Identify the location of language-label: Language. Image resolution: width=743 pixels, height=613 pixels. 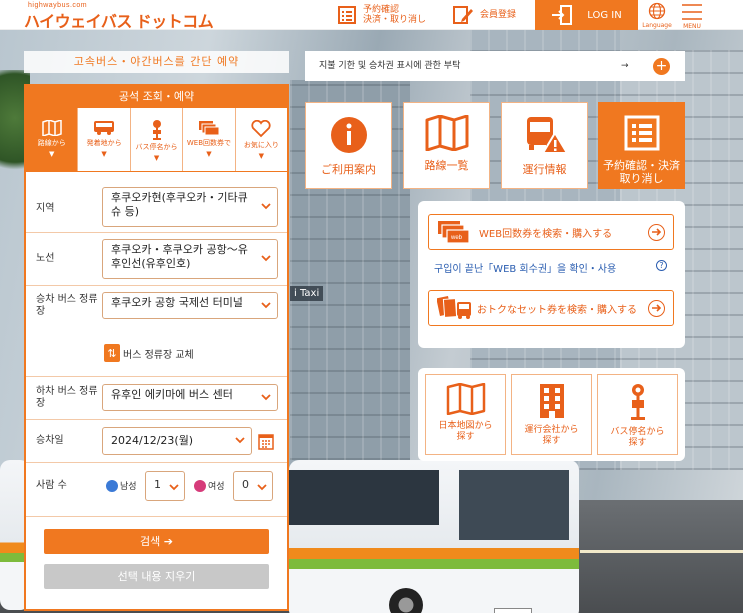
(657, 25).